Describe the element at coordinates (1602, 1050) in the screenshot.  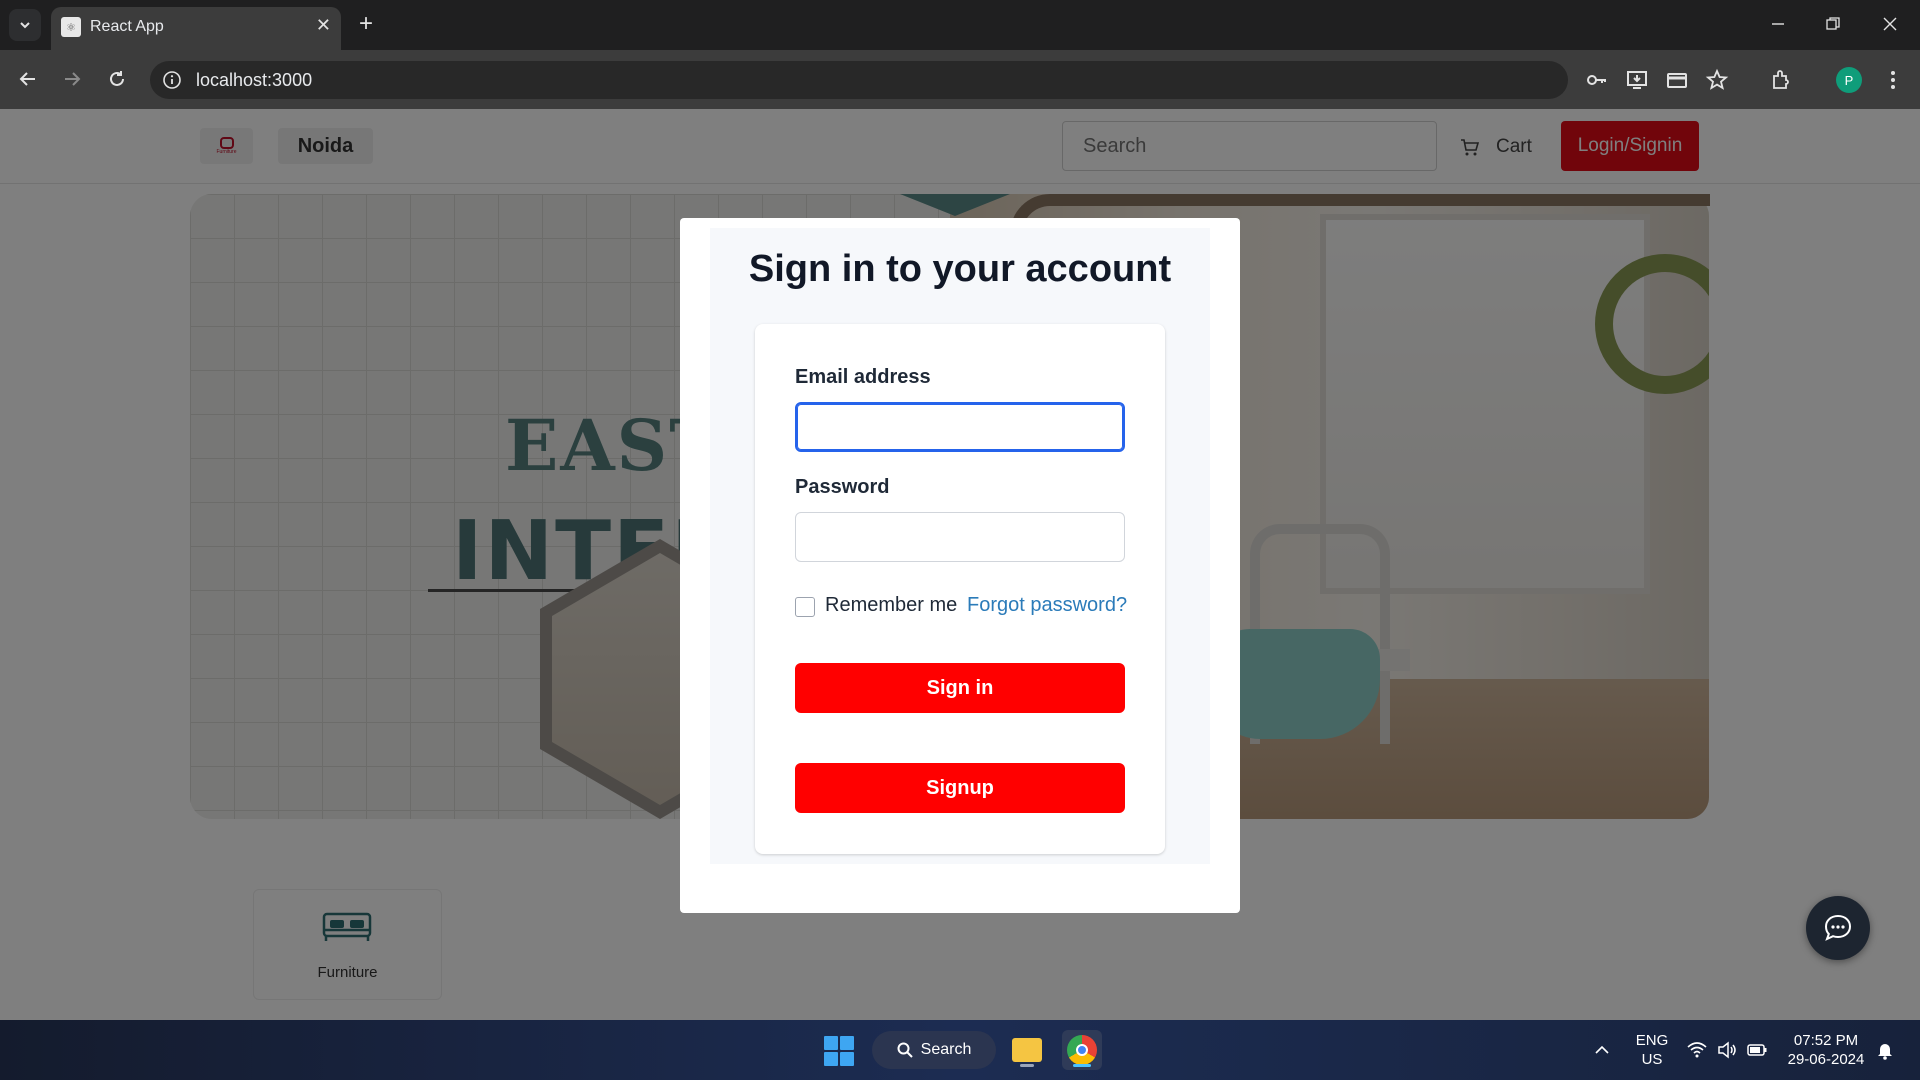
I see `chevron-up-icon` at that location.